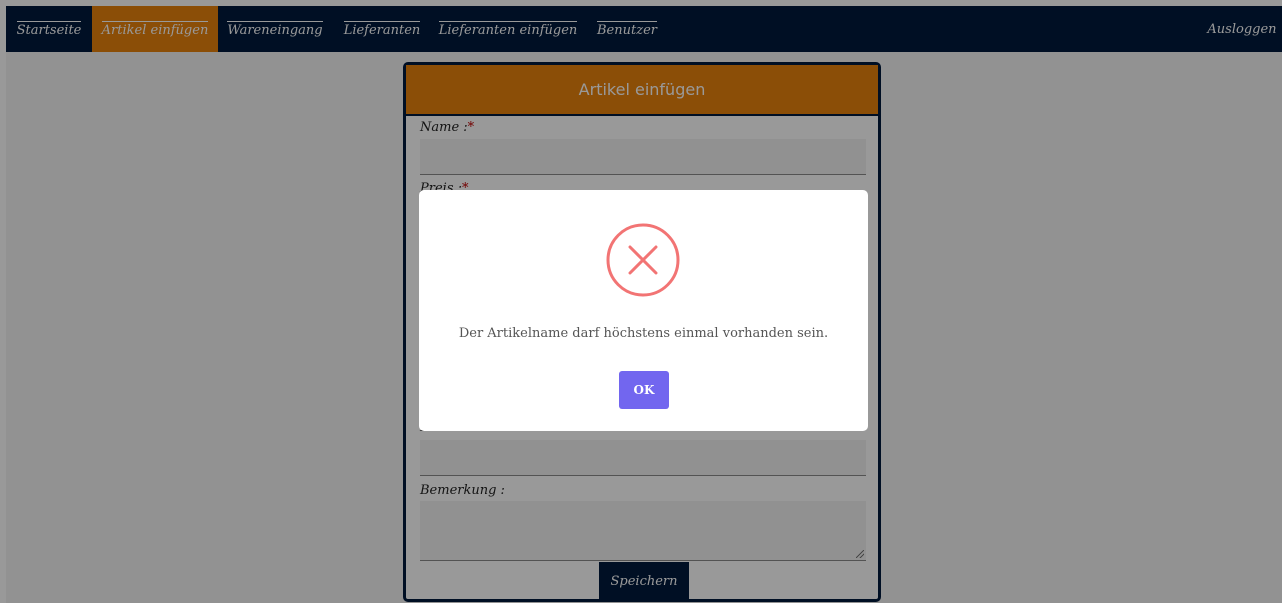 The width and height of the screenshot is (1282, 603). I want to click on error-x-circle-icon, so click(643, 260).